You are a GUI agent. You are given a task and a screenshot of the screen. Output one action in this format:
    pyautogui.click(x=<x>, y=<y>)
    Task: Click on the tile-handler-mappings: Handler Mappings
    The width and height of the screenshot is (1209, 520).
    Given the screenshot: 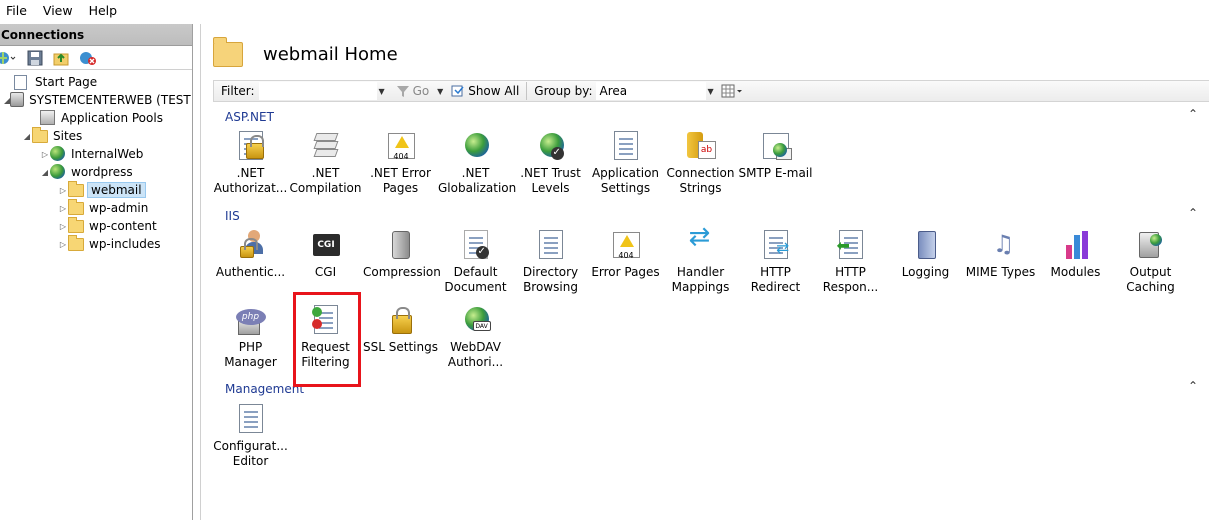 What is the action you would take?
    pyautogui.click(x=700, y=261)
    